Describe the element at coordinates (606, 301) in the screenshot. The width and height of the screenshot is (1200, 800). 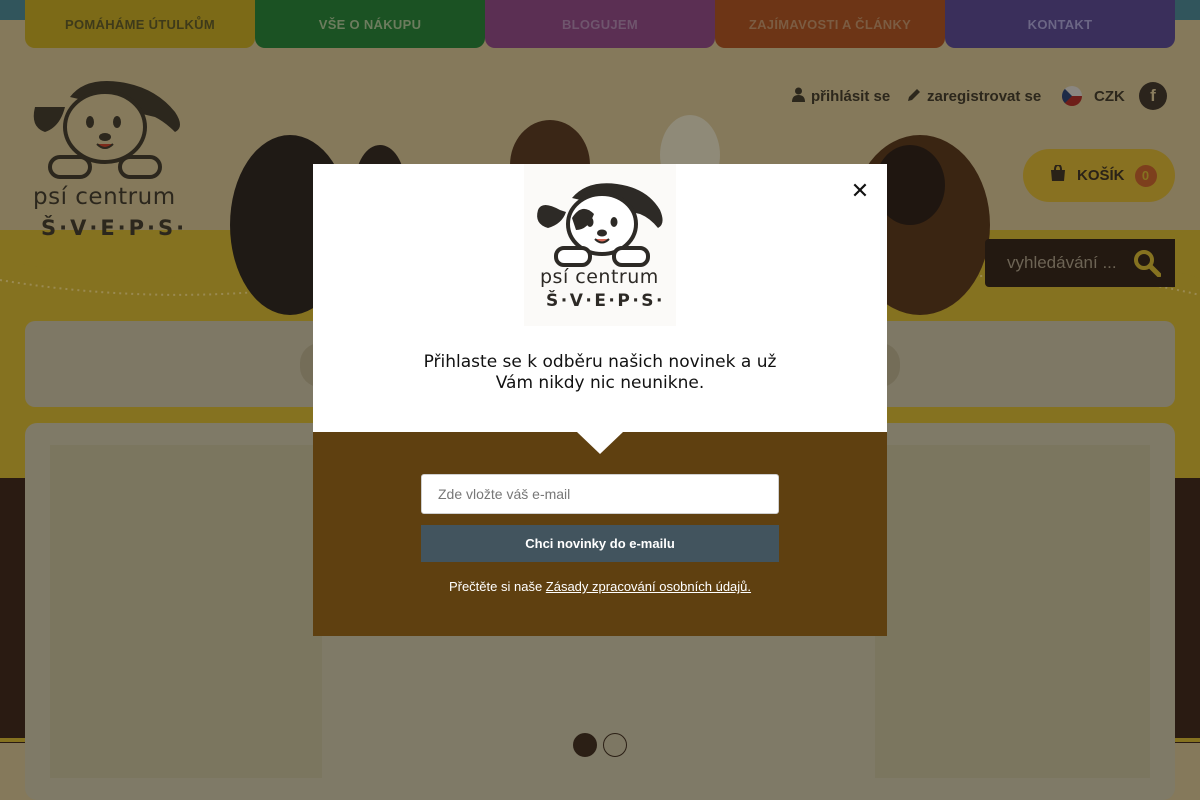
I see `modal-logo-subtitle: Š·V·E·P·S·` at that location.